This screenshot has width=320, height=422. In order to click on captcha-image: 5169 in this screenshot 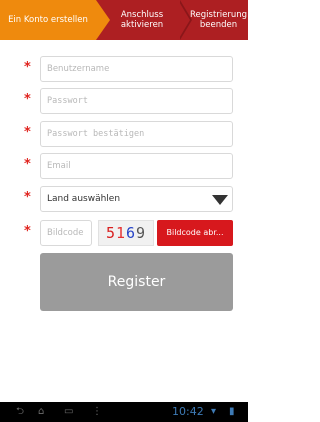, I will do `click(126, 233)`.